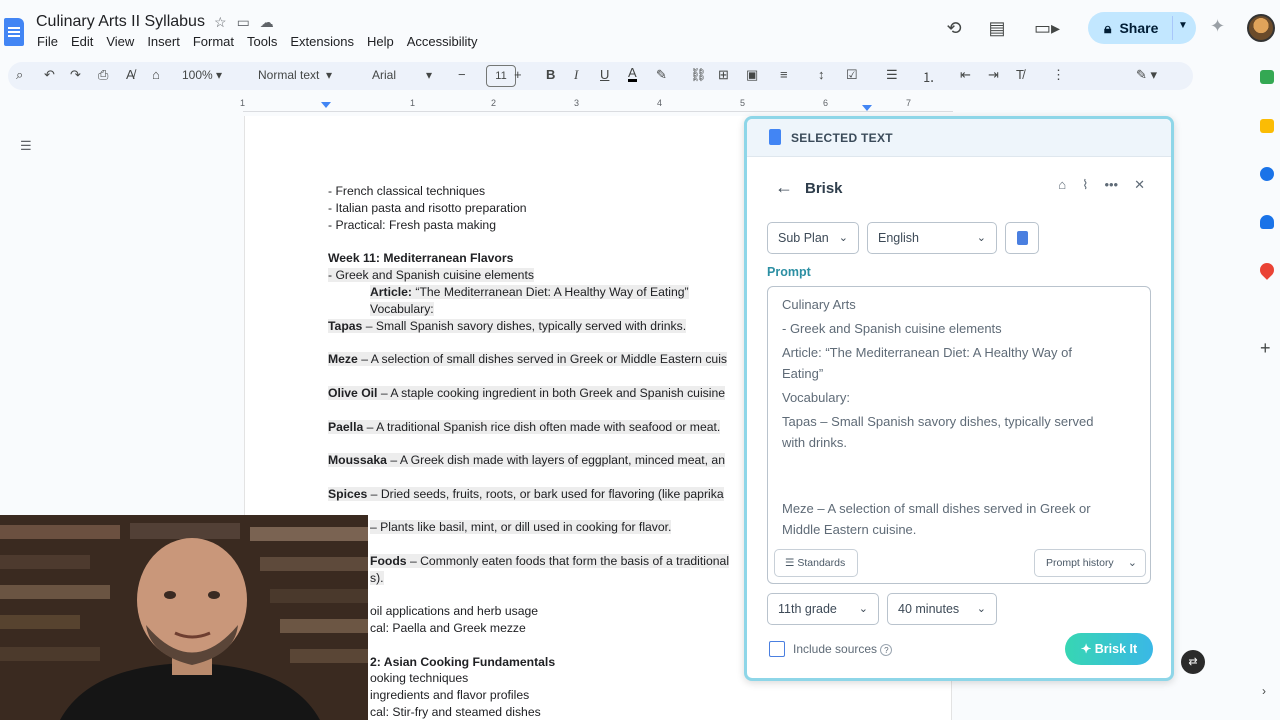 The image size is (1280, 720). Describe the element at coordinates (777, 649) in the screenshot. I see `include-sources-checkbox` at that location.